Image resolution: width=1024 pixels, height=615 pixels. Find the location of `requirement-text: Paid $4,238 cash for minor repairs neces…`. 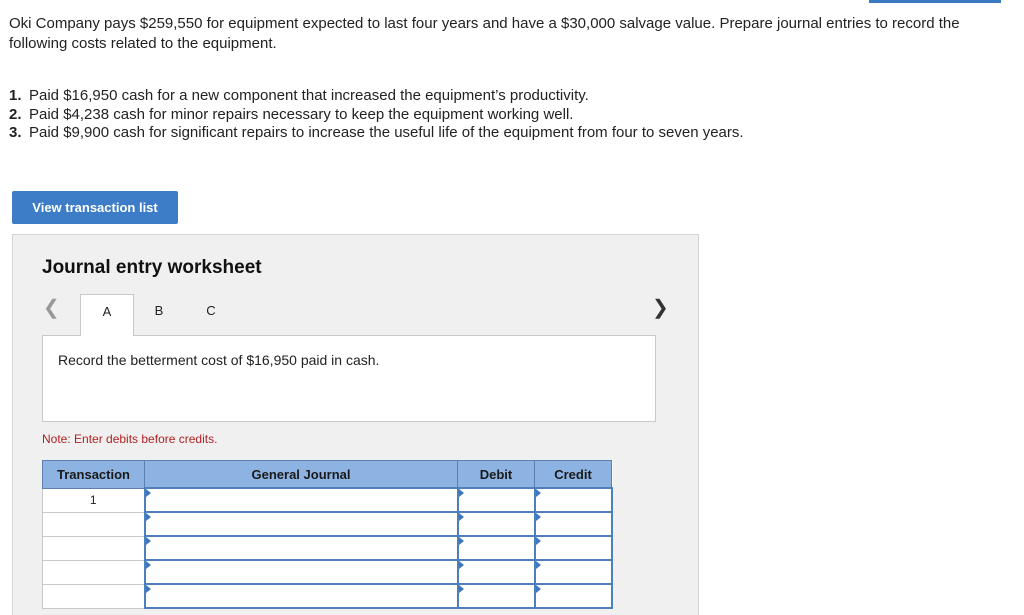

requirement-text: Paid $4,238 cash for minor repairs neces… is located at coordinates (301, 114).